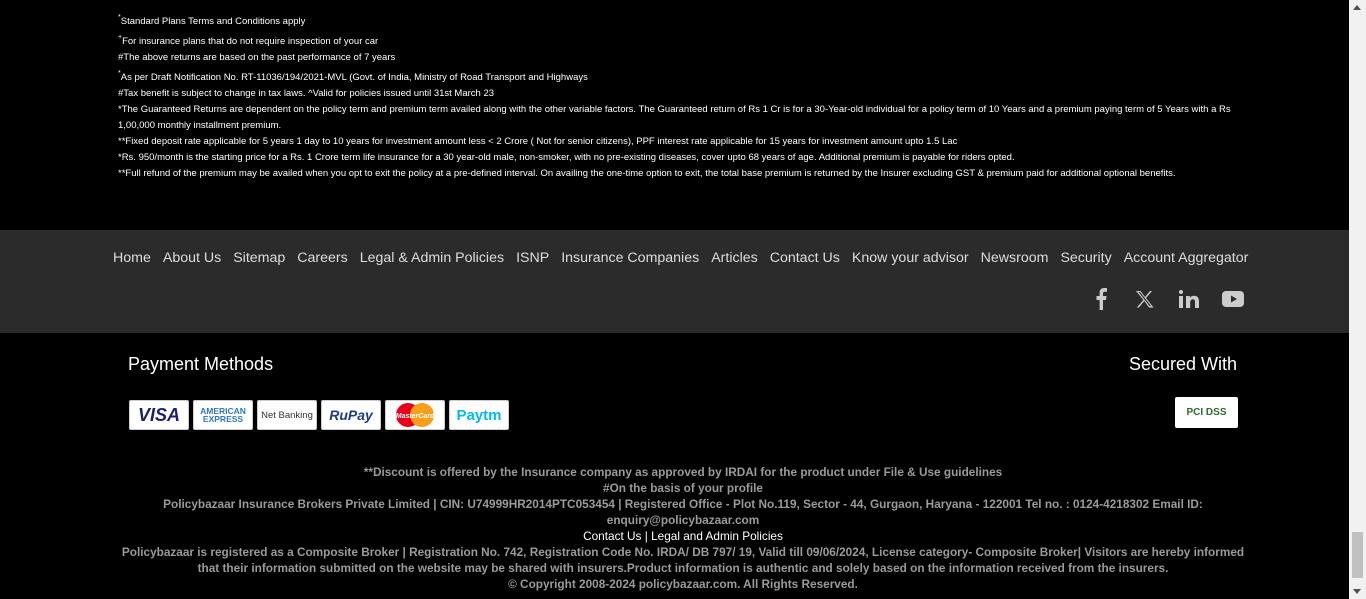 This screenshot has height=599, width=1366. What do you see at coordinates (612, 536) in the screenshot?
I see `bottom-contact-us-link: Contact Us` at bounding box center [612, 536].